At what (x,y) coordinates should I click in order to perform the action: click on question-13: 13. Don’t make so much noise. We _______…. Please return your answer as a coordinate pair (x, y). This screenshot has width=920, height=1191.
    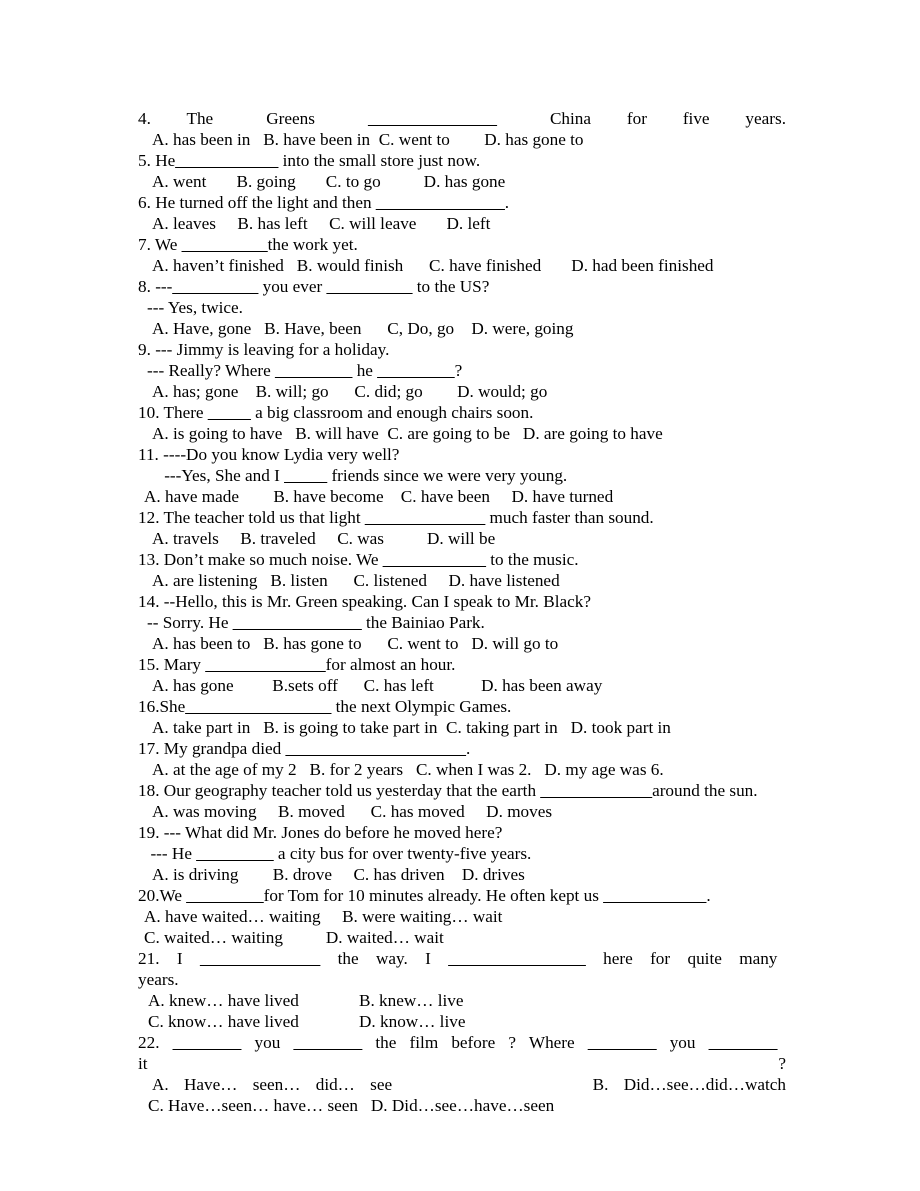
    Looking at the image, I should click on (462, 570).